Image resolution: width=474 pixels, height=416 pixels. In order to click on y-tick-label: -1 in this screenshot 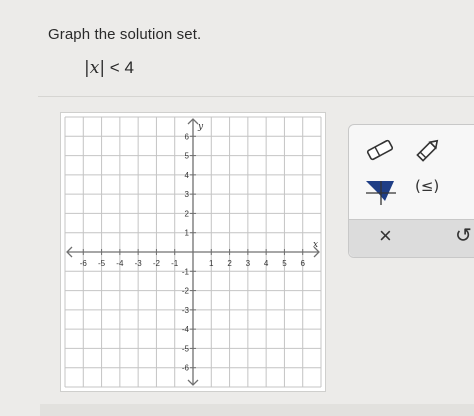, I will do `click(186, 271)`.